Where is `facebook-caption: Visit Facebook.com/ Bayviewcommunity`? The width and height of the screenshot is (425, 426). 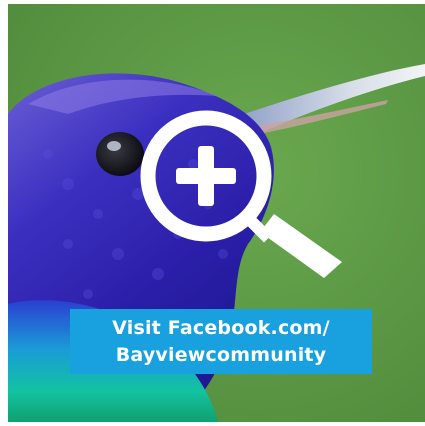
facebook-caption: Visit Facebook.com/ Bayviewcommunity is located at coordinates (221, 341).